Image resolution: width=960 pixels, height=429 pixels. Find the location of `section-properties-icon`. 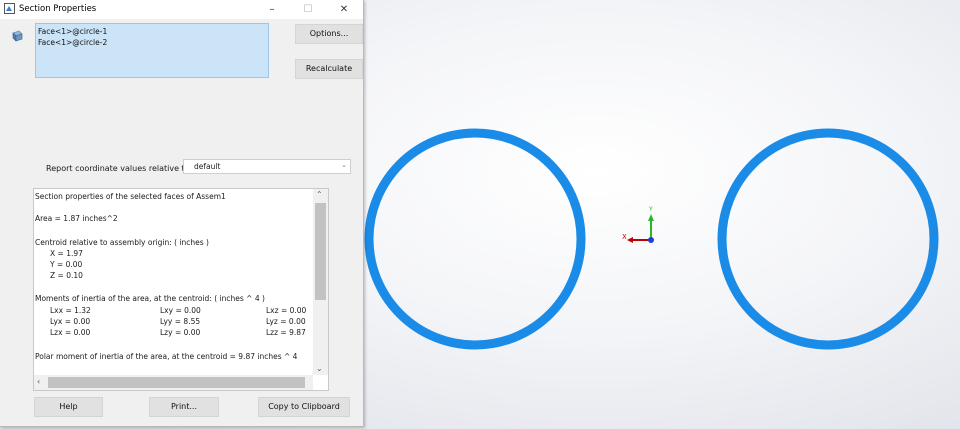

section-properties-icon is located at coordinates (9, 8).